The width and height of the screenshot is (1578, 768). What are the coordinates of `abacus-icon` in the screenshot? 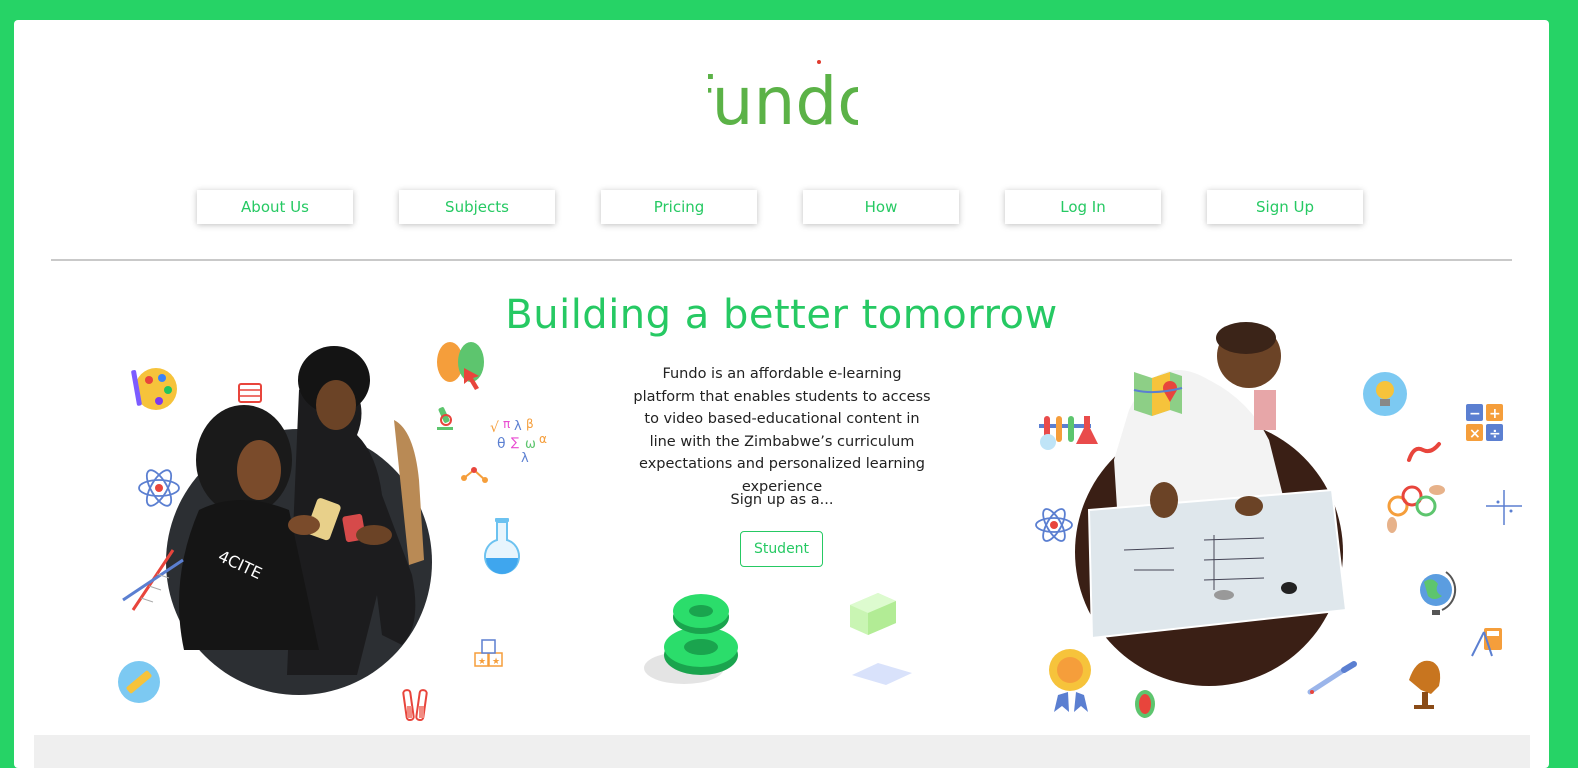 It's located at (250, 393).